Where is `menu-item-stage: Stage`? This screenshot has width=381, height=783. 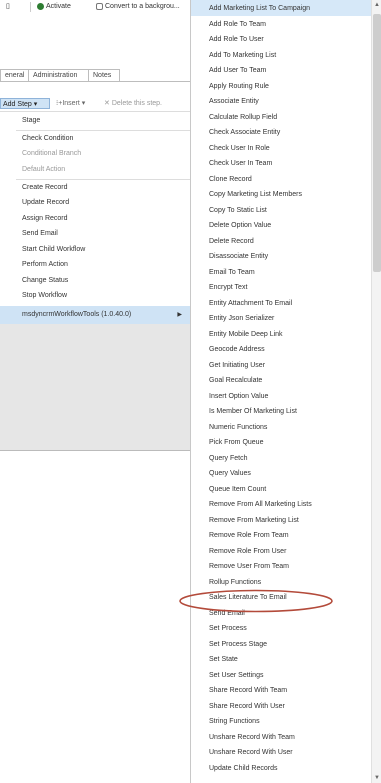 menu-item-stage: Stage is located at coordinates (31, 120).